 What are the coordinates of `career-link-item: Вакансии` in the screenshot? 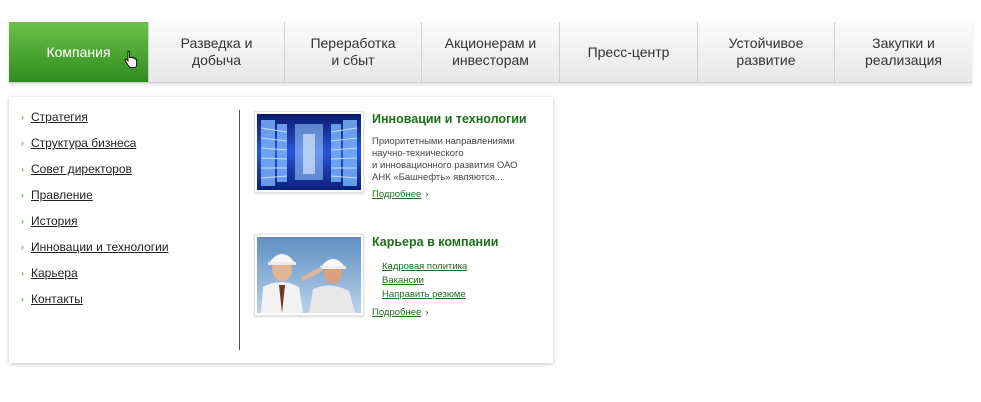 It's located at (424, 281).